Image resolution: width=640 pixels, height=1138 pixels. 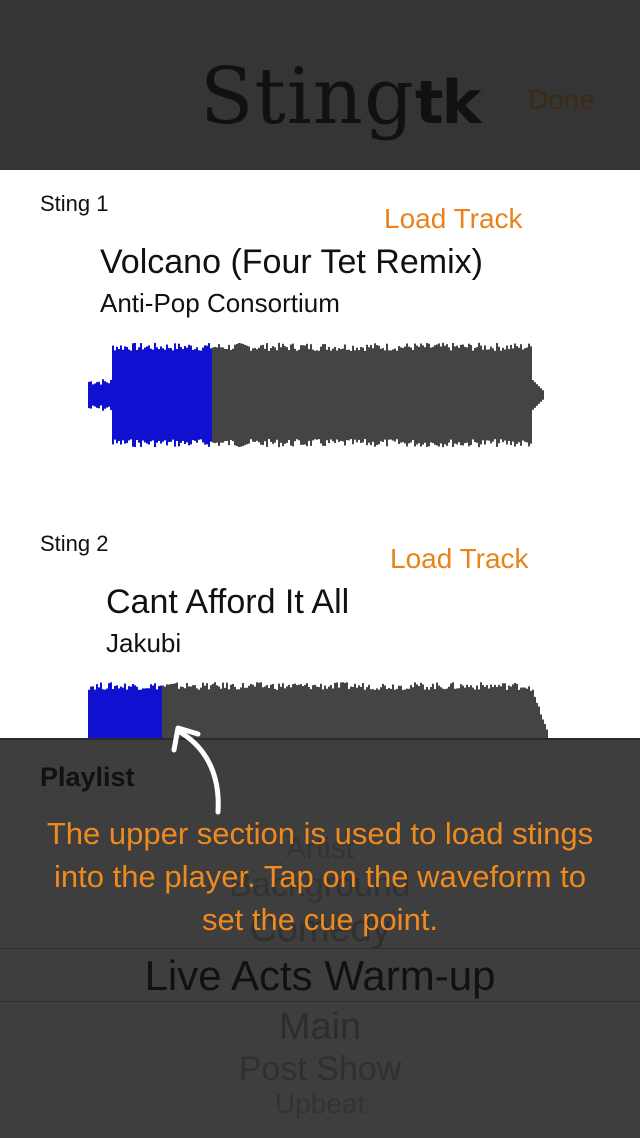 I want to click on done-button: Done, so click(x=561, y=100).